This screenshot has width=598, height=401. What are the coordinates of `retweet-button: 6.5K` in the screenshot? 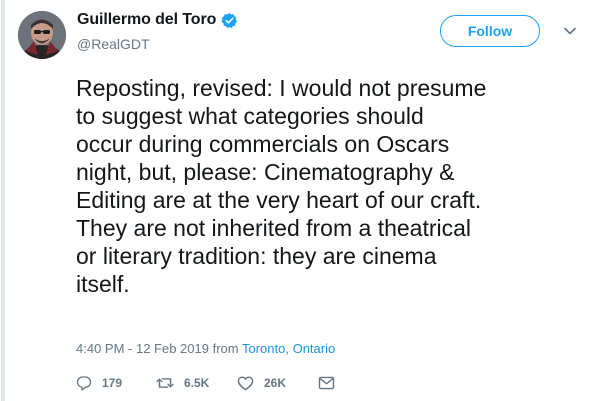 It's located at (196, 383).